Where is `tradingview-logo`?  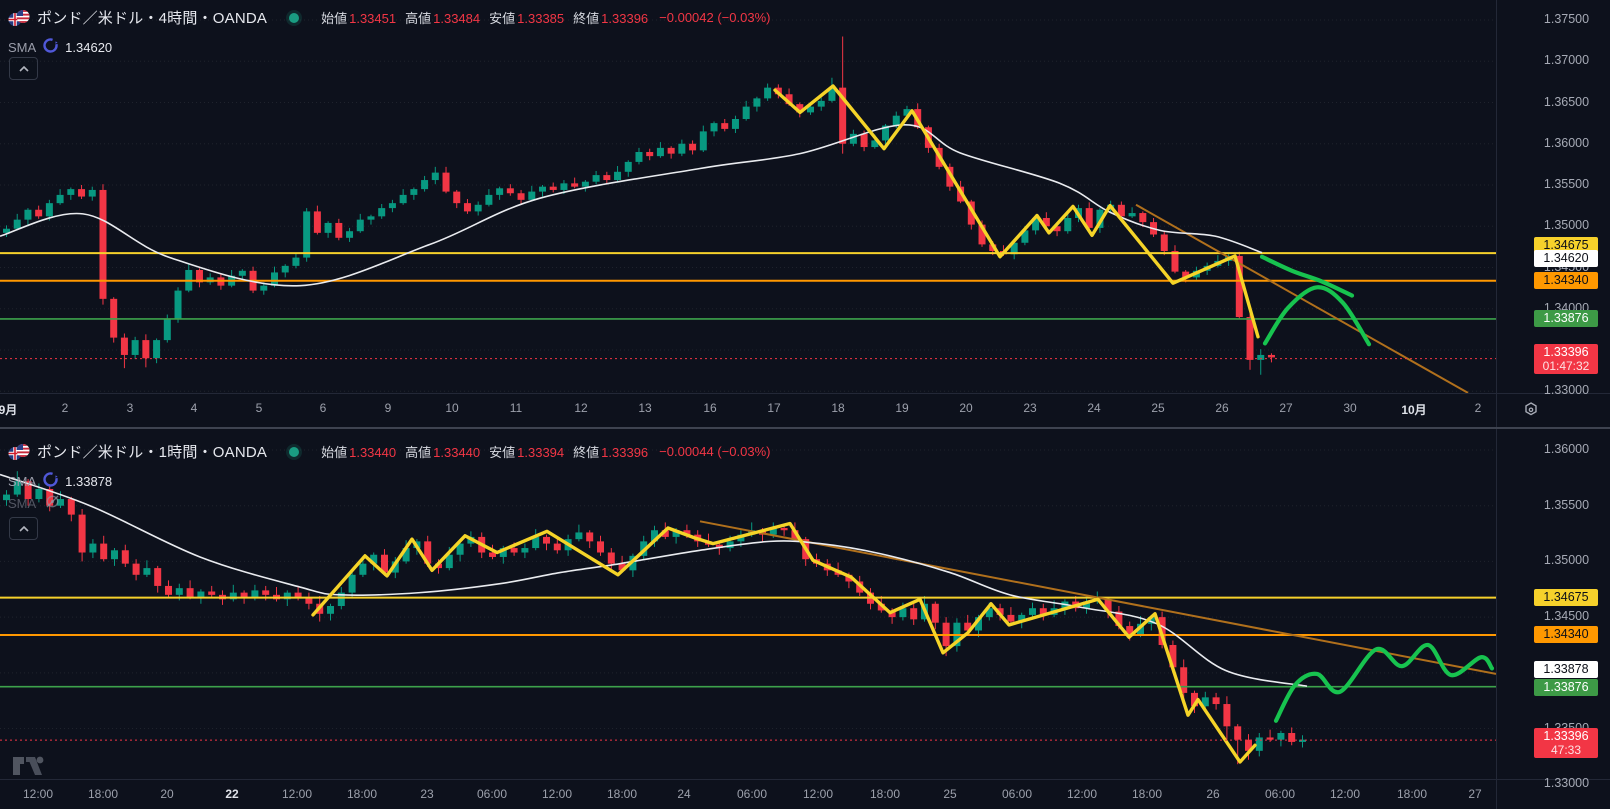 tradingview-logo is located at coordinates (29, 766).